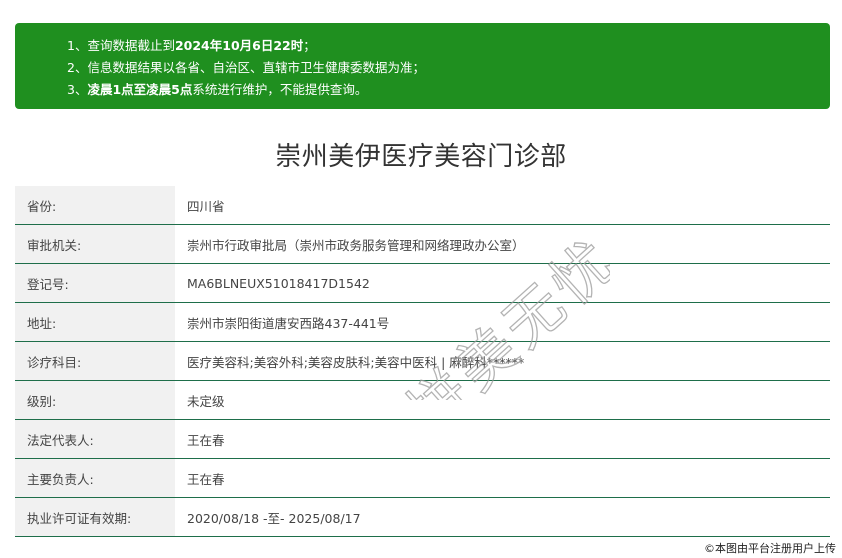  What do you see at coordinates (95, 361) in the screenshot?
I see `row-label: 诊疗科目:` at bounding box center [95, 361].